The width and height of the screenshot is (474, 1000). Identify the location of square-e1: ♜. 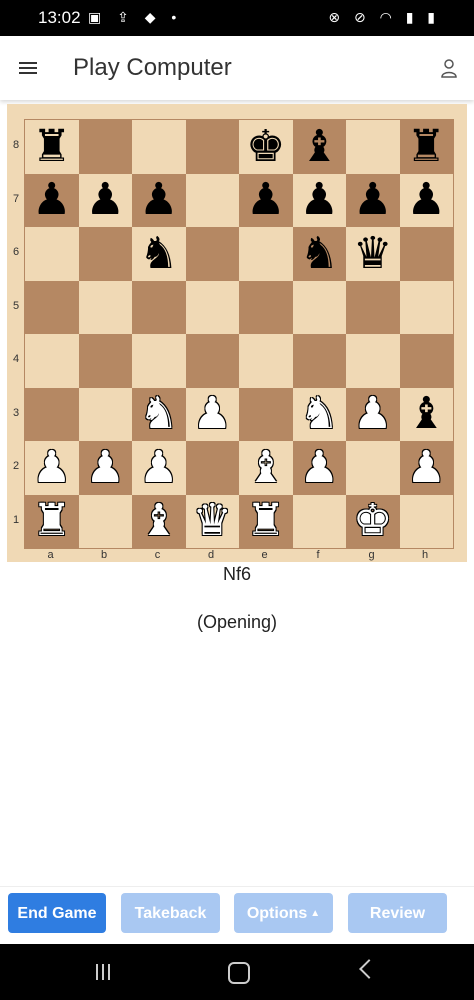
(266, 521).